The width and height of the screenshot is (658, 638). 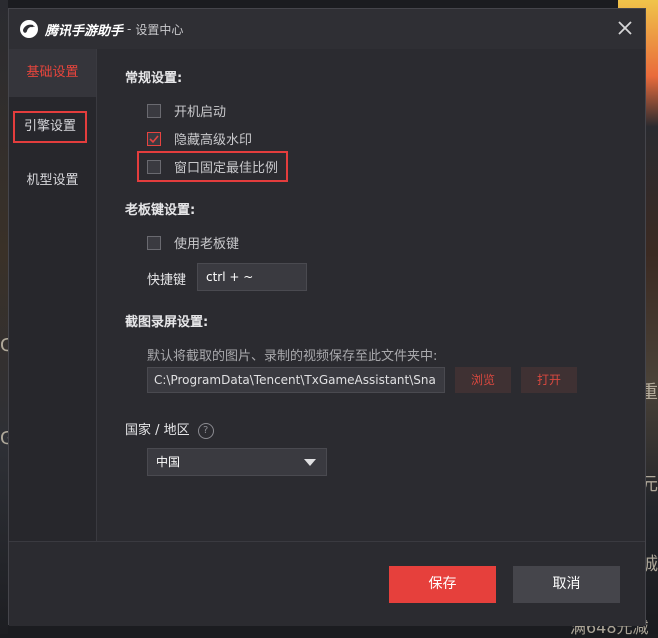 What do you see at coordinates (327, 583) in the screenshot?
I see `dialog-footer: 保存 取消` at bounding box center [327, 583].